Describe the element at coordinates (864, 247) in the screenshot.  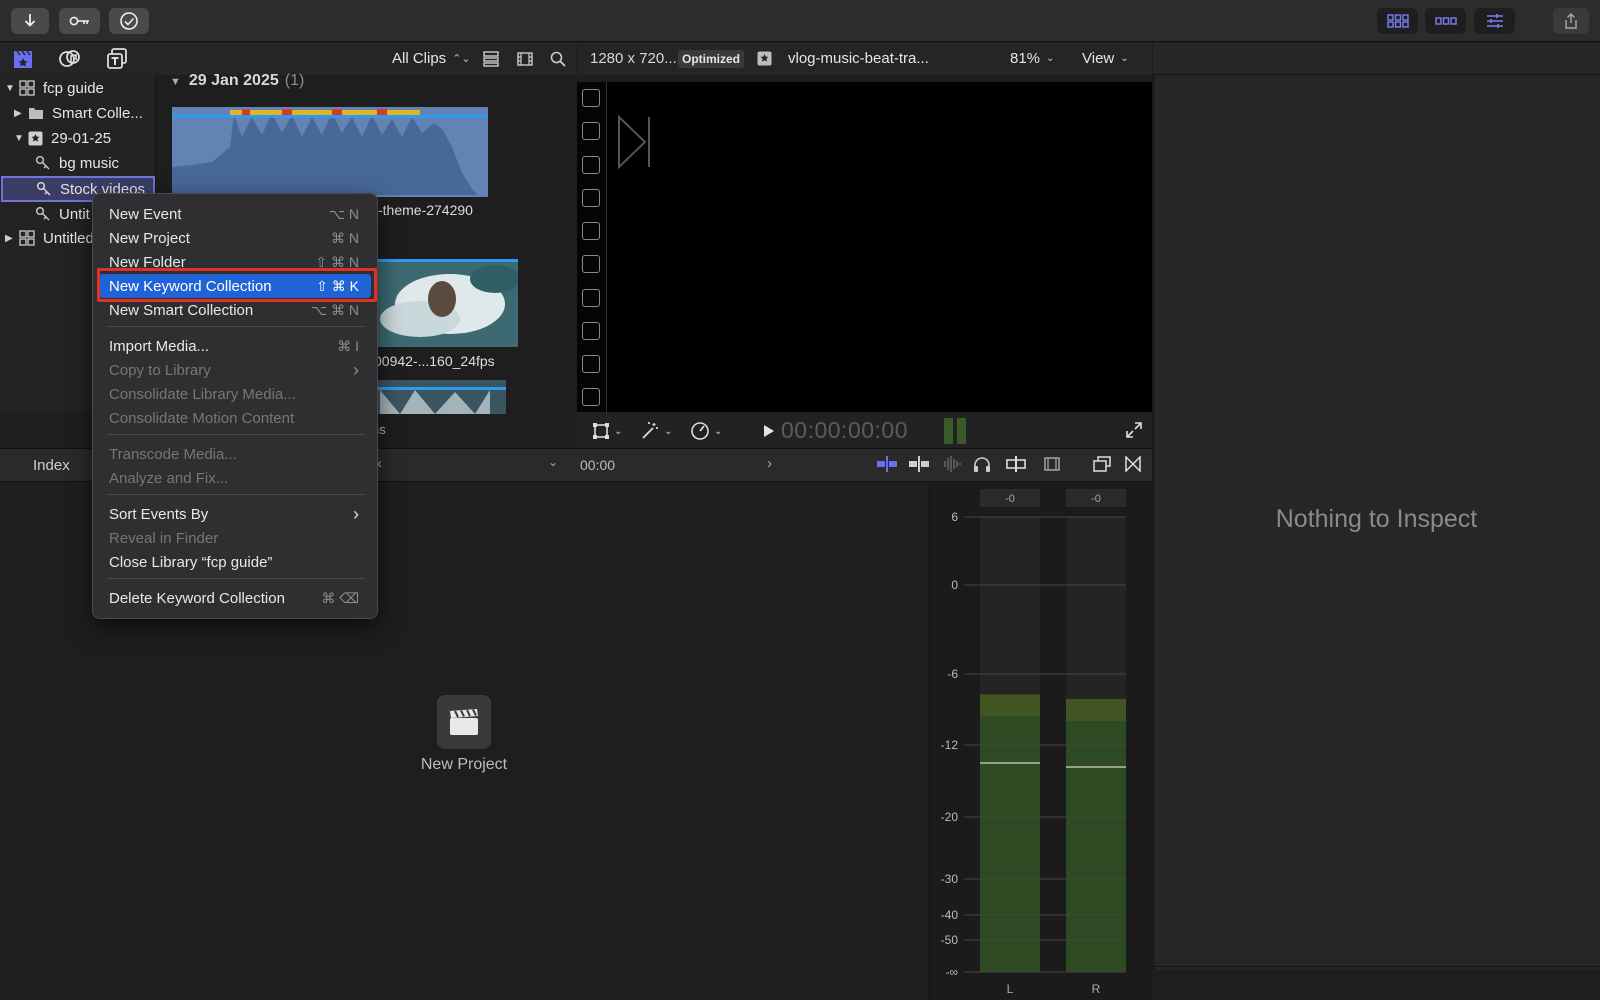
I see `viewer-canvas` at that location.